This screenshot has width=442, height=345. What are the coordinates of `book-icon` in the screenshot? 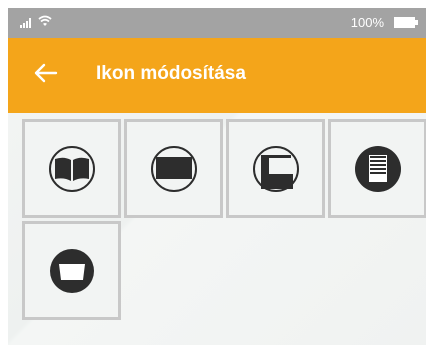 It's located at (71, 168).